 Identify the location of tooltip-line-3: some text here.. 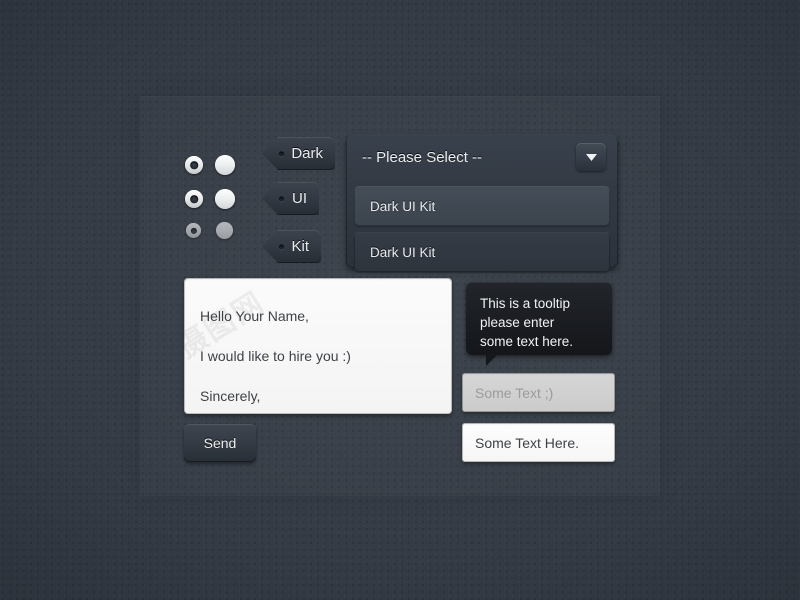
(527, 341).